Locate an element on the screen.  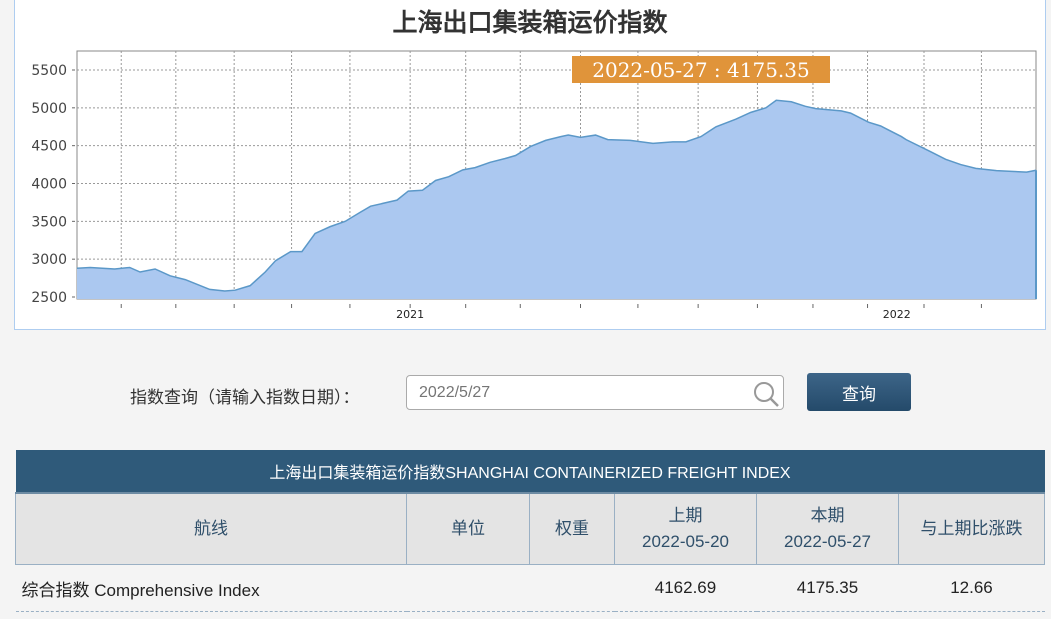
header-curr: 本期 2022-05-27 is located at coordinates (827, 528).